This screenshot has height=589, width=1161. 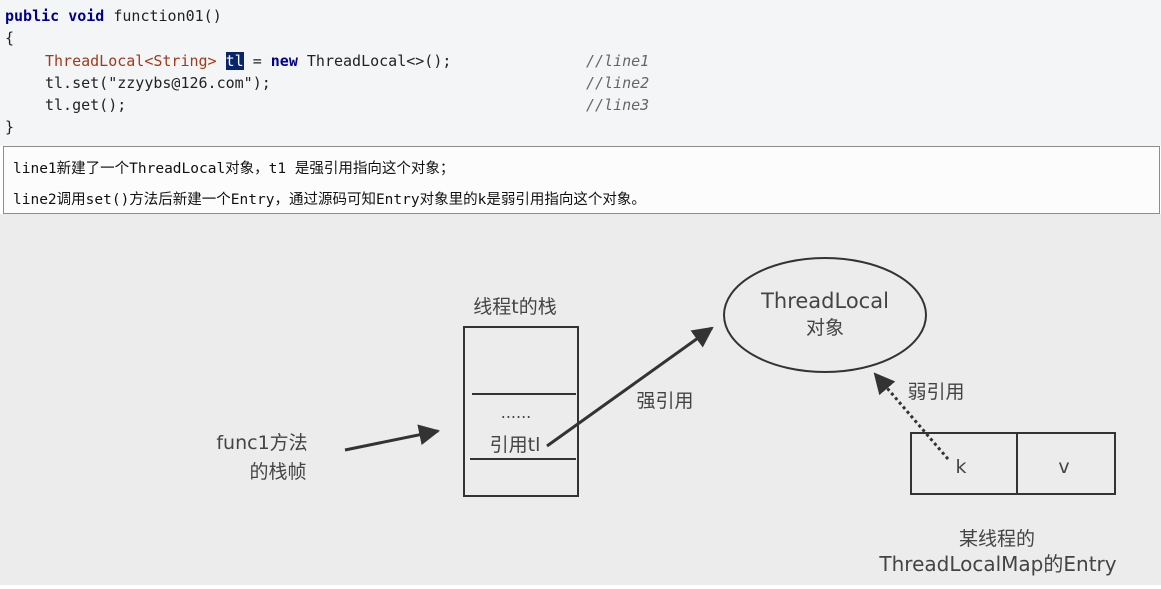 What do you see at coordinates (997, 564) in the screenshot?
I see `entry-caption-line2: ThreadLocalMap的Entry` at bounding box center [997, 564].